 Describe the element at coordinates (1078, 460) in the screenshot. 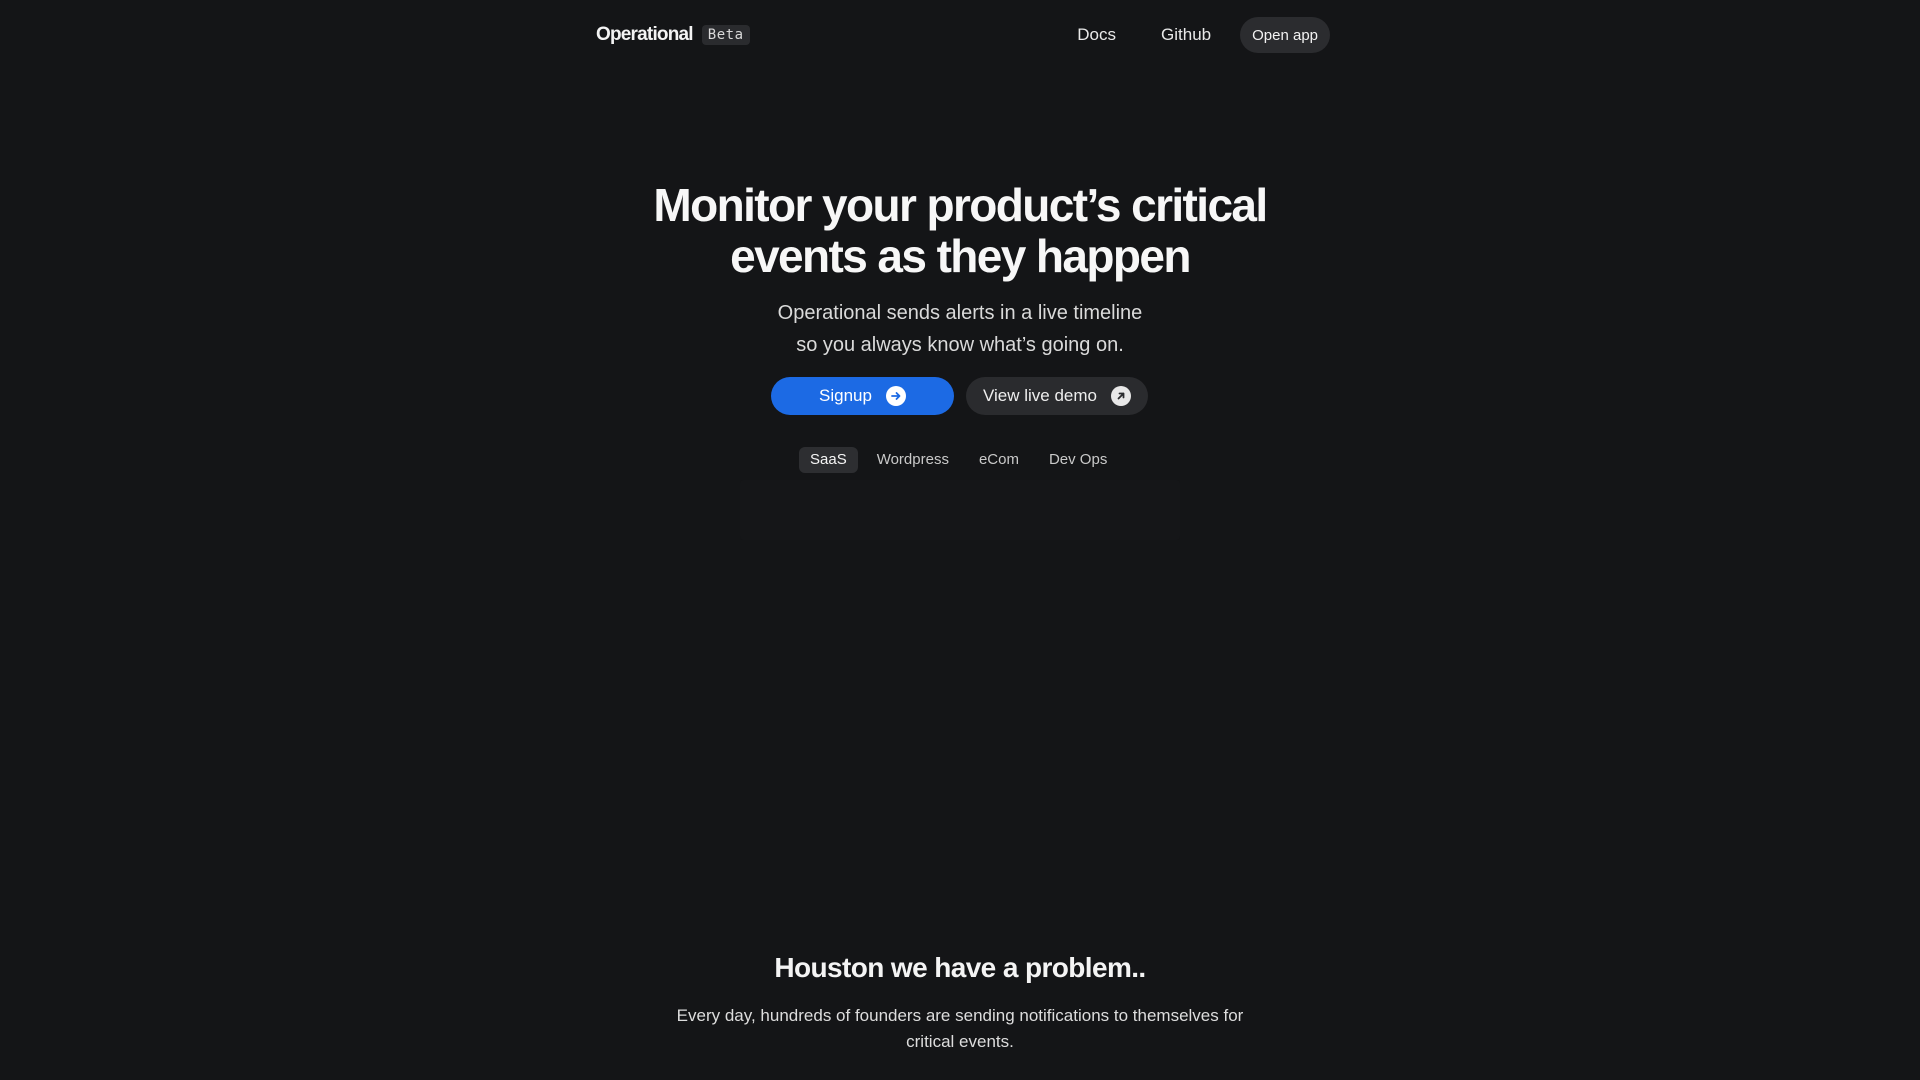

I see `tab-dev-ops: Dev Ops` at that location.